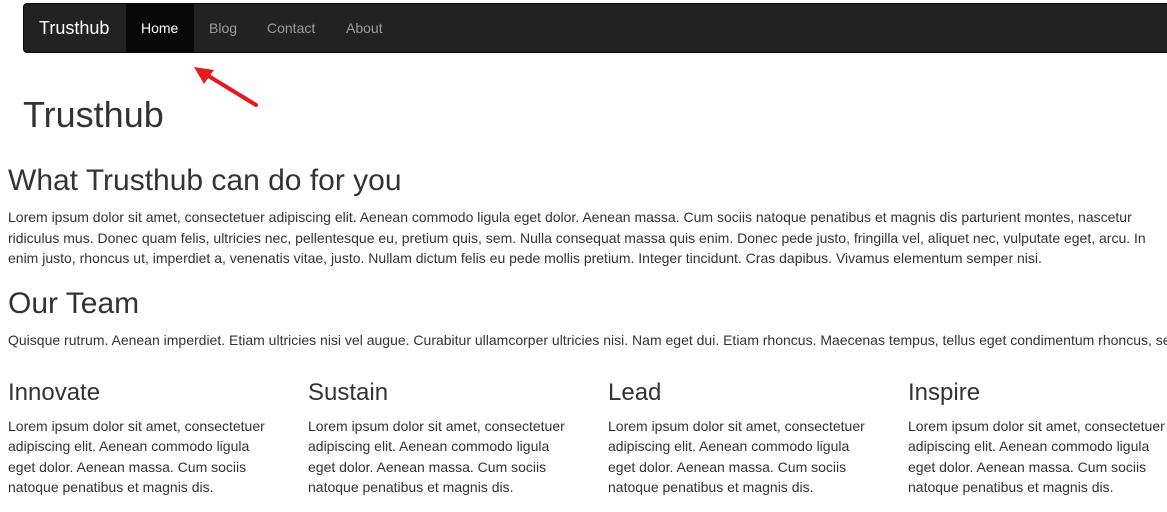  Describe the element at coordinates (205, 180) in the screenshot. I see `services-heading: What Trusthub can do for you` at that location.